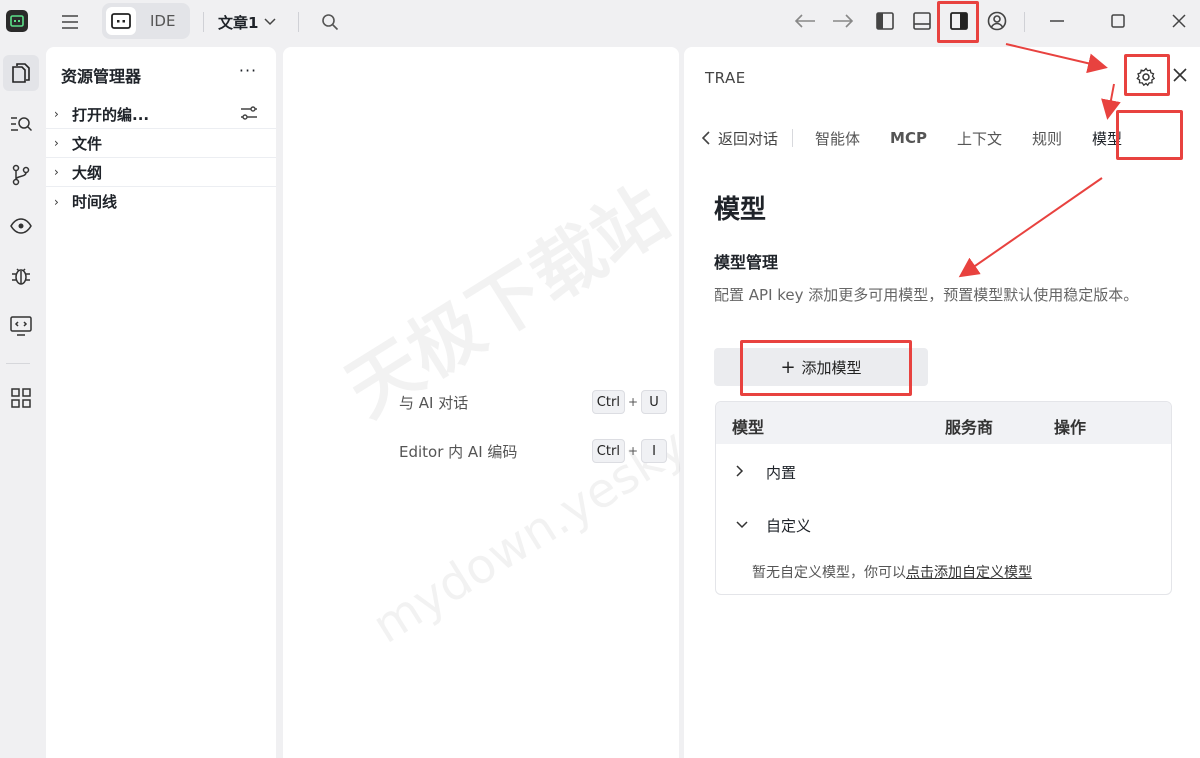 This screenshot has height=758, width=1200. Describe the element at coordinates (826, 368) in the screenshot. I see `highlight-add-model` at that location.